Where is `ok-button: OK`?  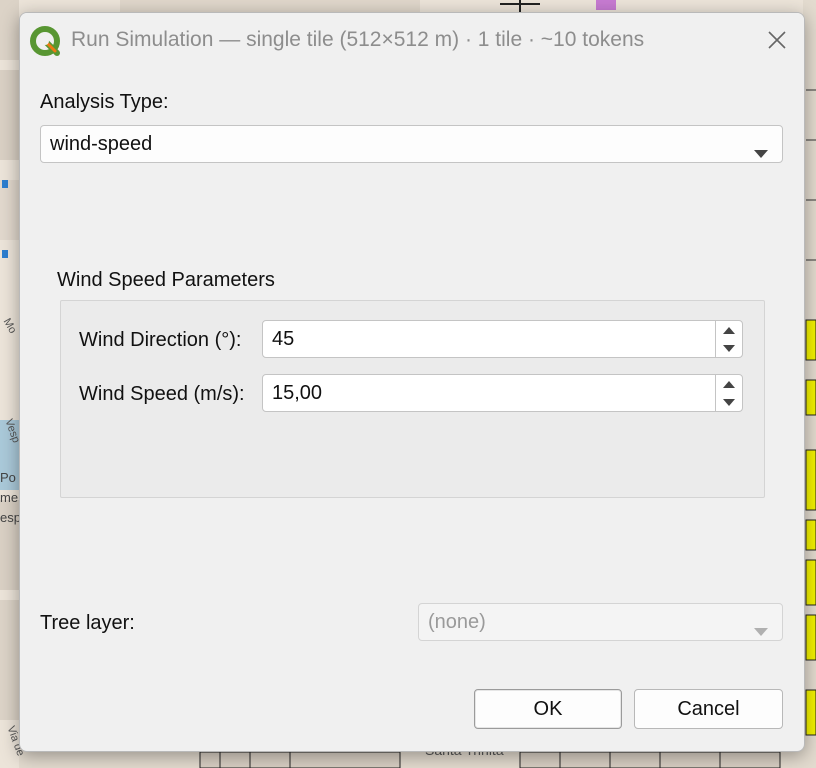 ok-button: OK is located at coordinates (548, 709).